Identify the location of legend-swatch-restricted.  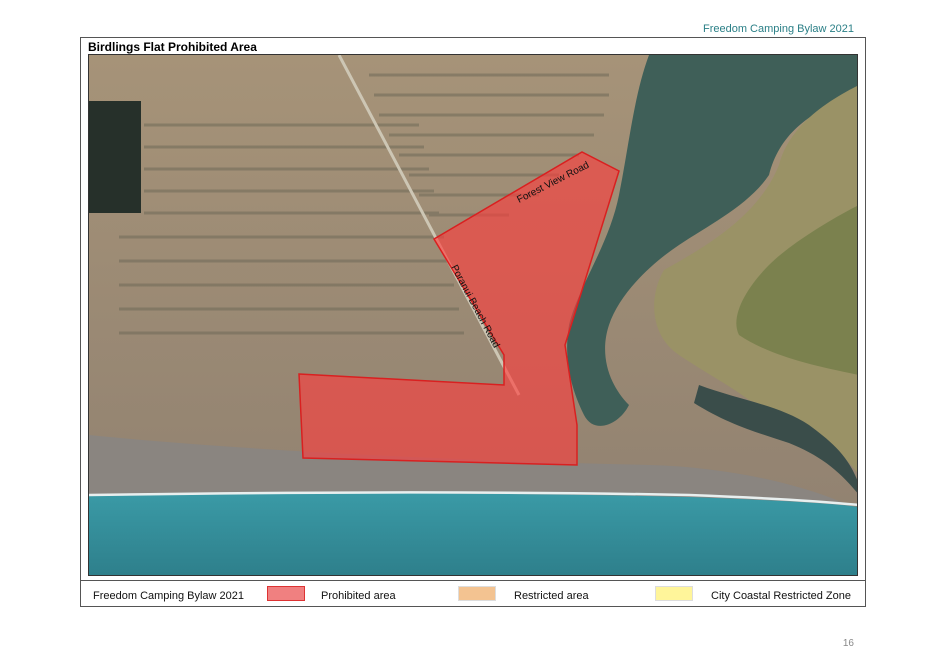
(477, 593).